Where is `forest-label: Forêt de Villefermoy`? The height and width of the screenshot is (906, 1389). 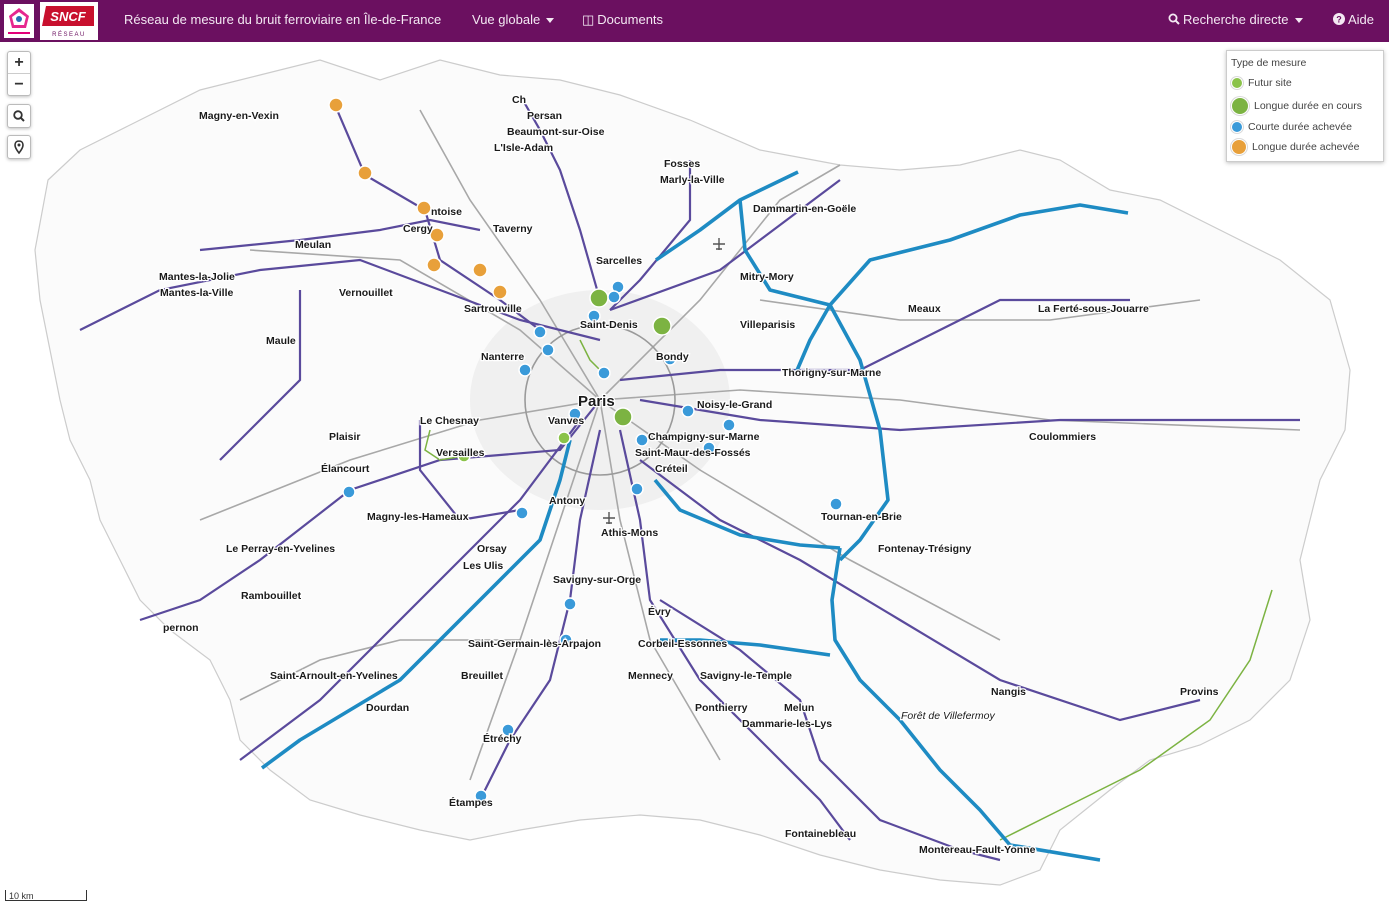 forest-label: Forêt de Villefermoy is located at coordinates (948, 716).